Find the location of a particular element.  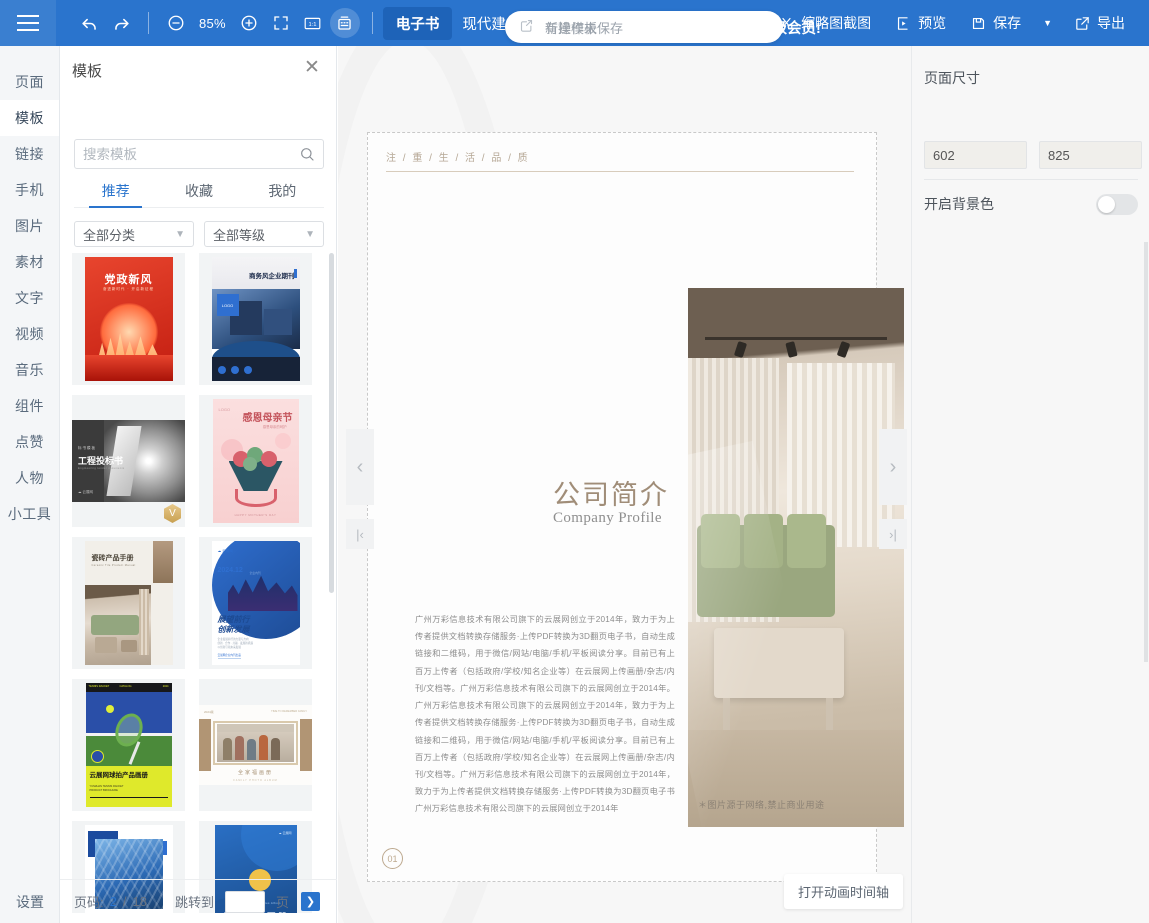

sidebar-item-people: 人物 is located at coordinates (29, 478).